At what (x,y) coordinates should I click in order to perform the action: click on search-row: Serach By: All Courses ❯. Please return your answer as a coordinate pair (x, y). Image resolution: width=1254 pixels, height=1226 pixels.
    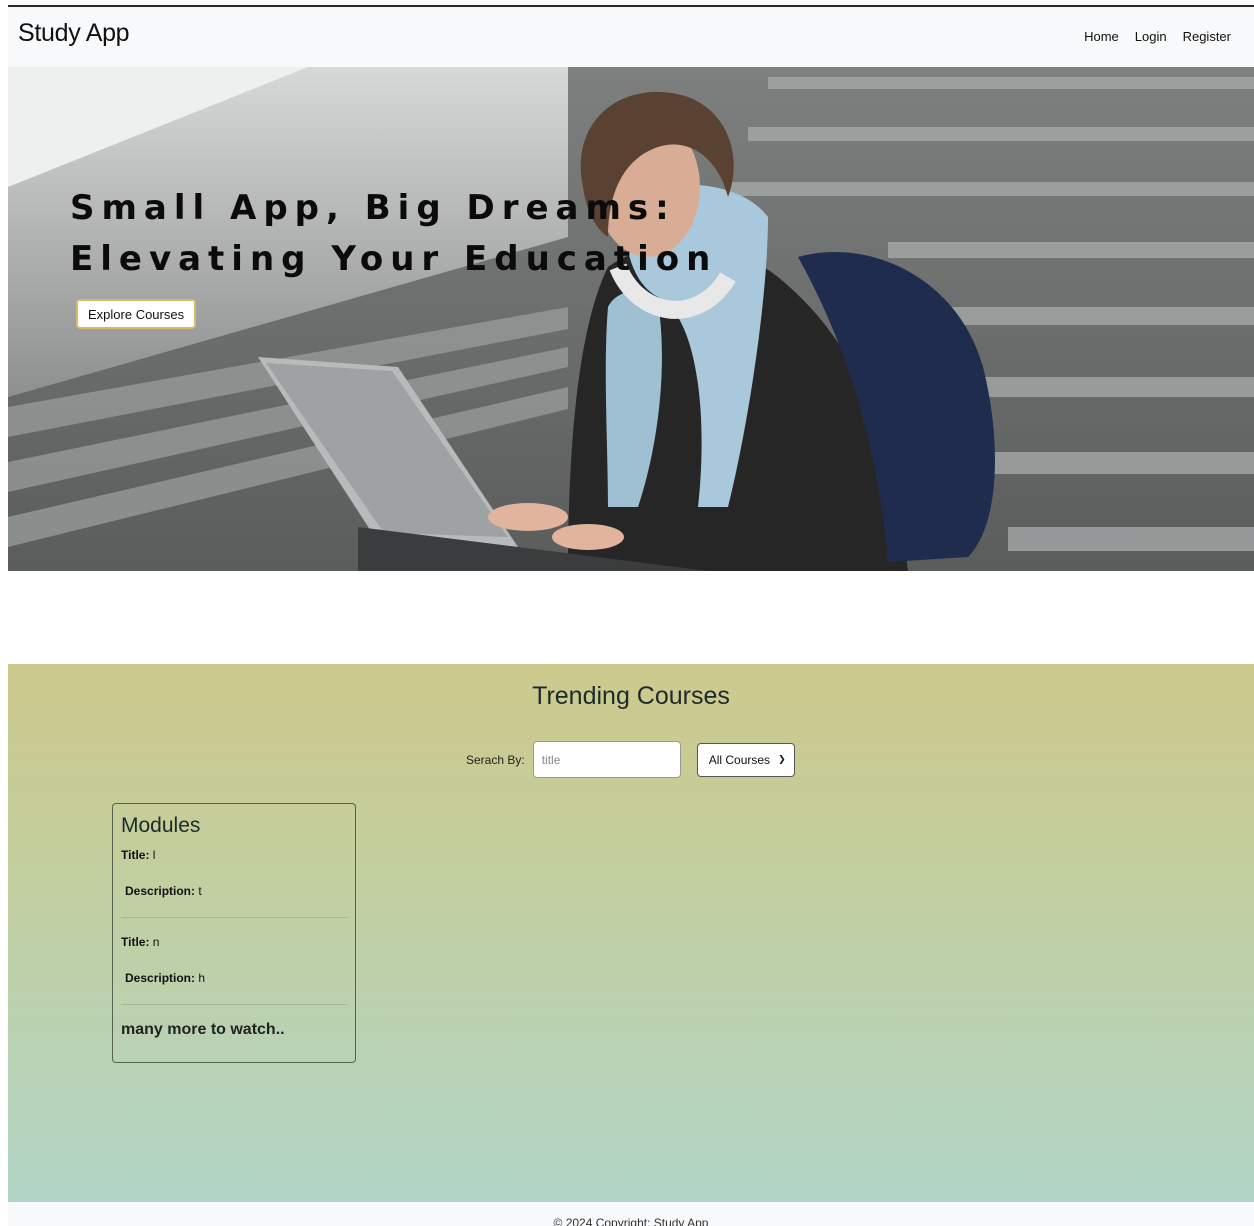
    Looking at the image, I should click on (630, 759).